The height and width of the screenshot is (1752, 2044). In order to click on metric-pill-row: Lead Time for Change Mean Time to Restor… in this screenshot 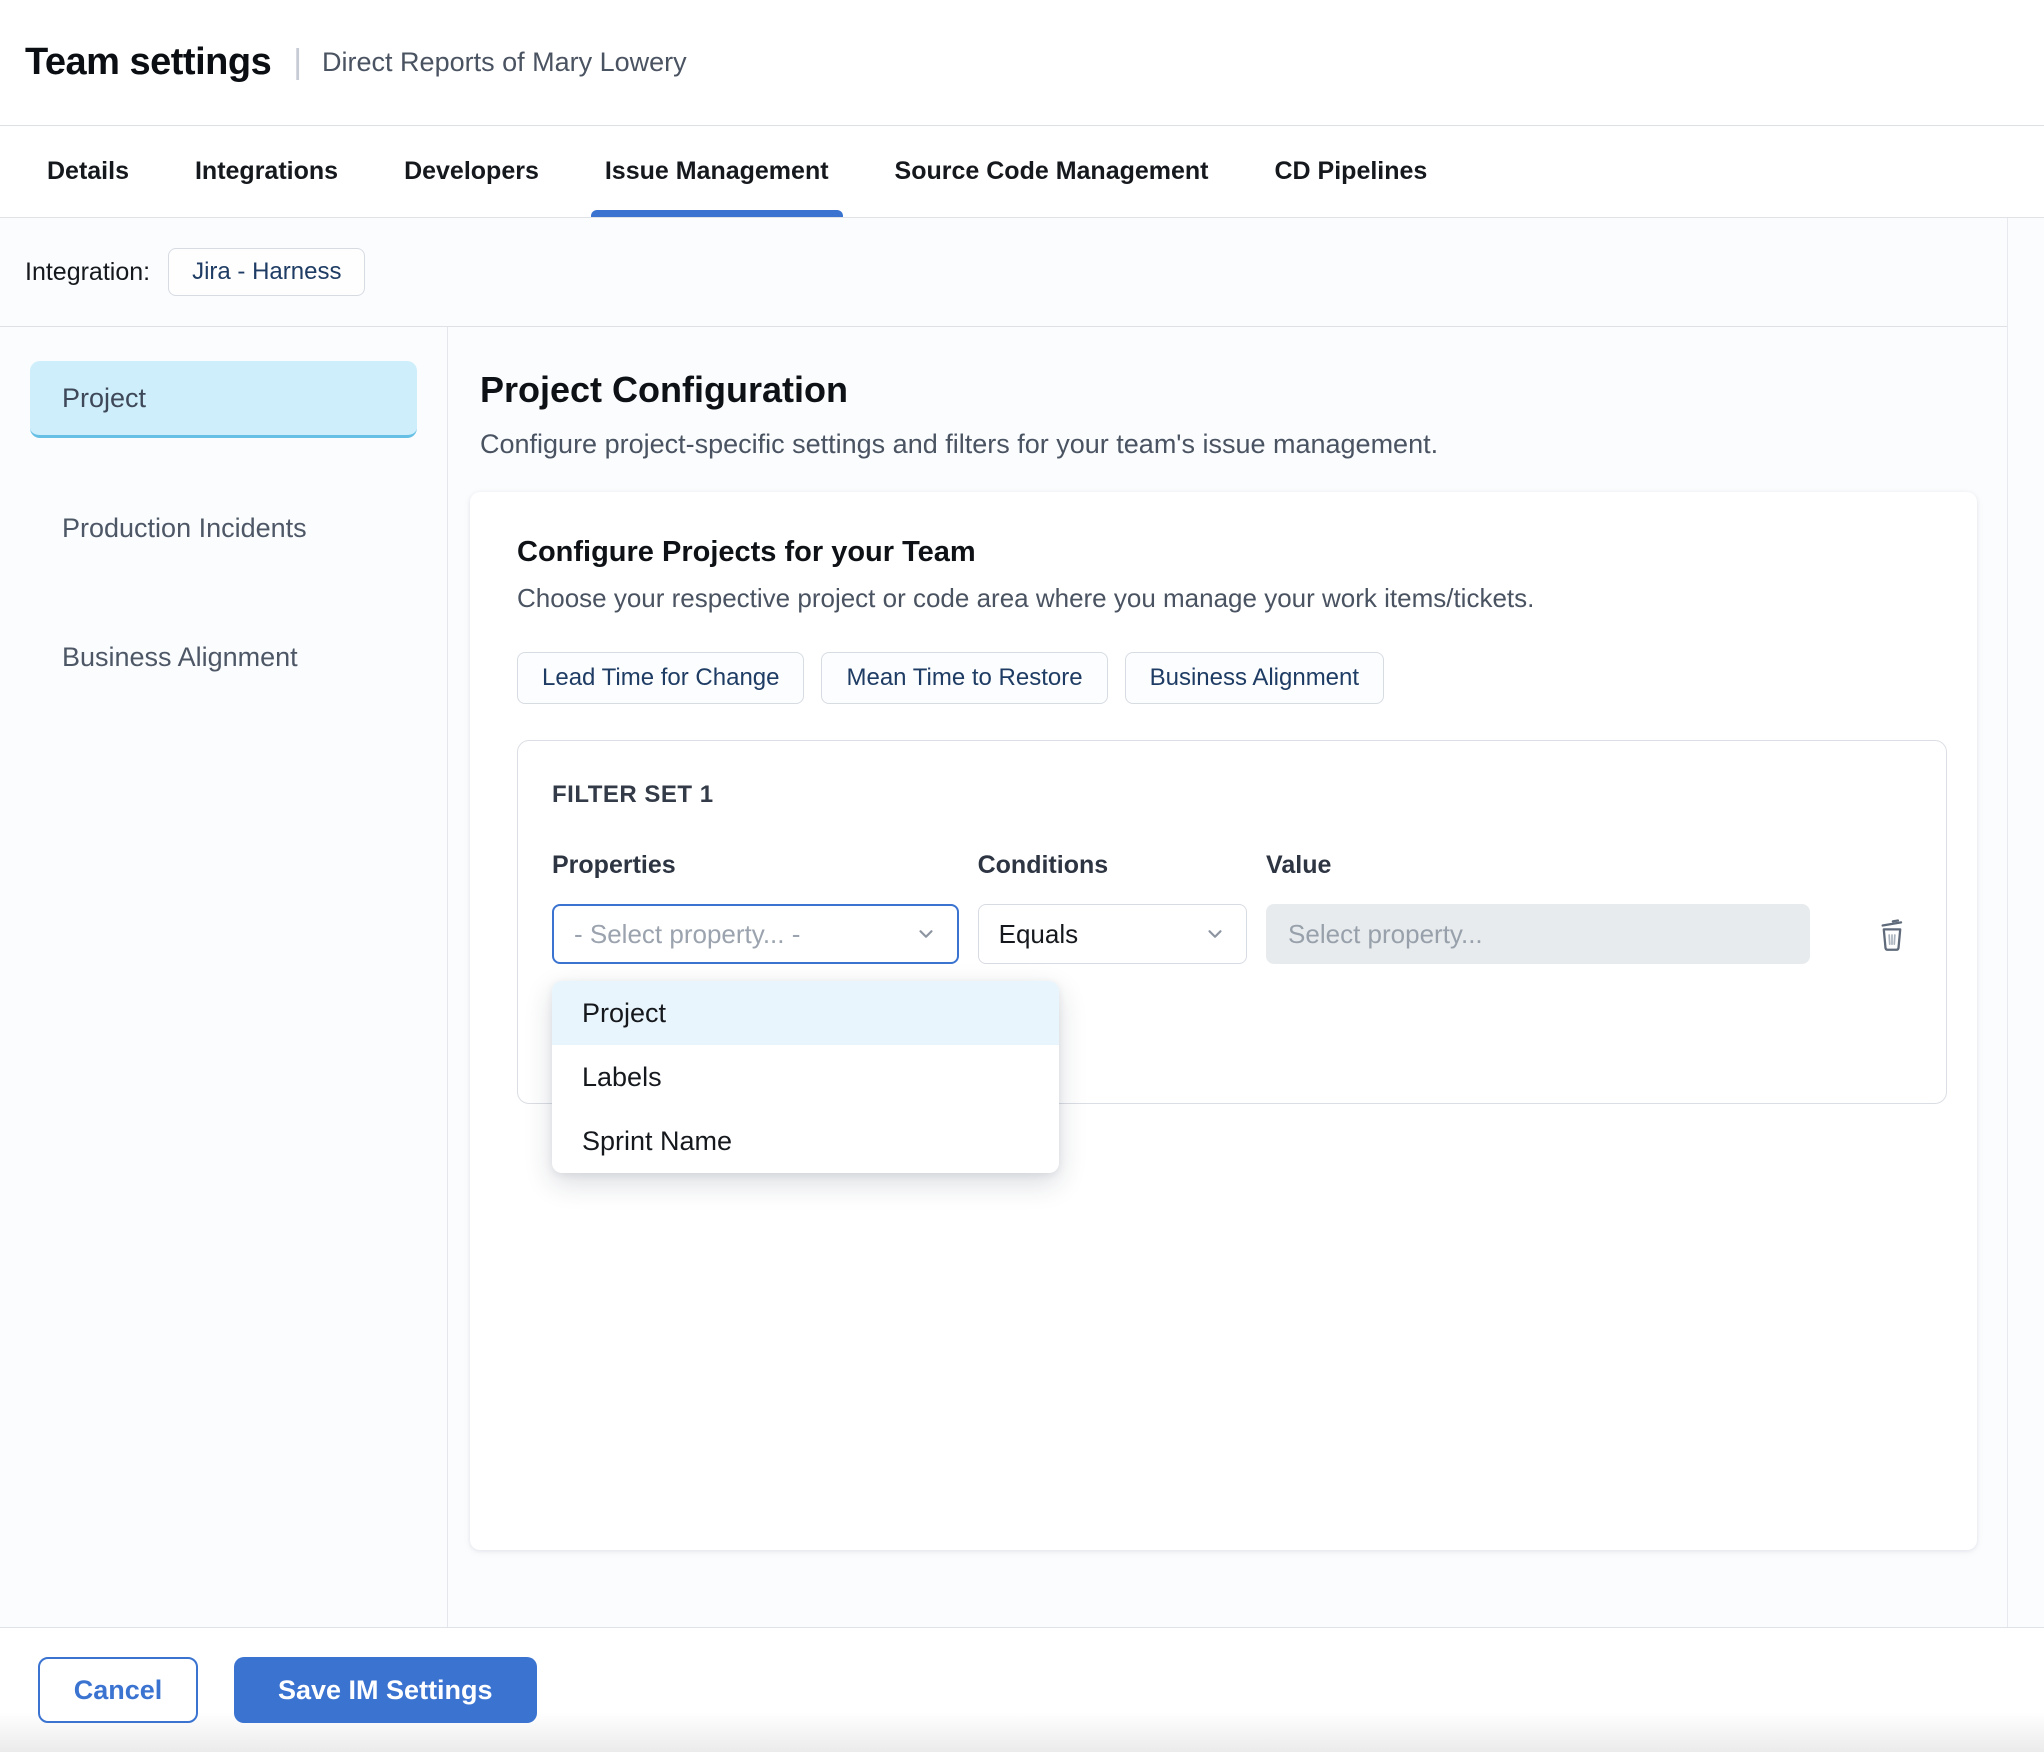, I will do `click(1223, 678)`.